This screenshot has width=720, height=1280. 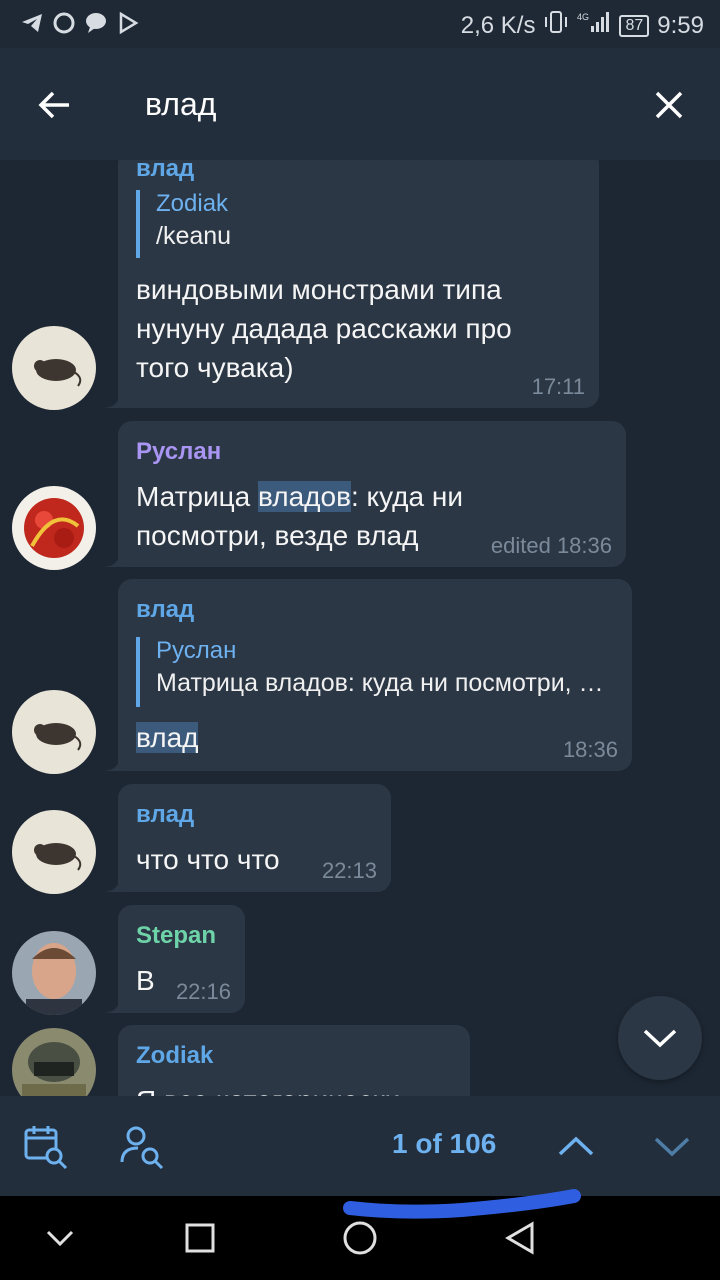 What do you see at coordinates (175, 1055) in the screenshot?
I see `message-sender: Zodiak` at bounding box center [175, 1055].